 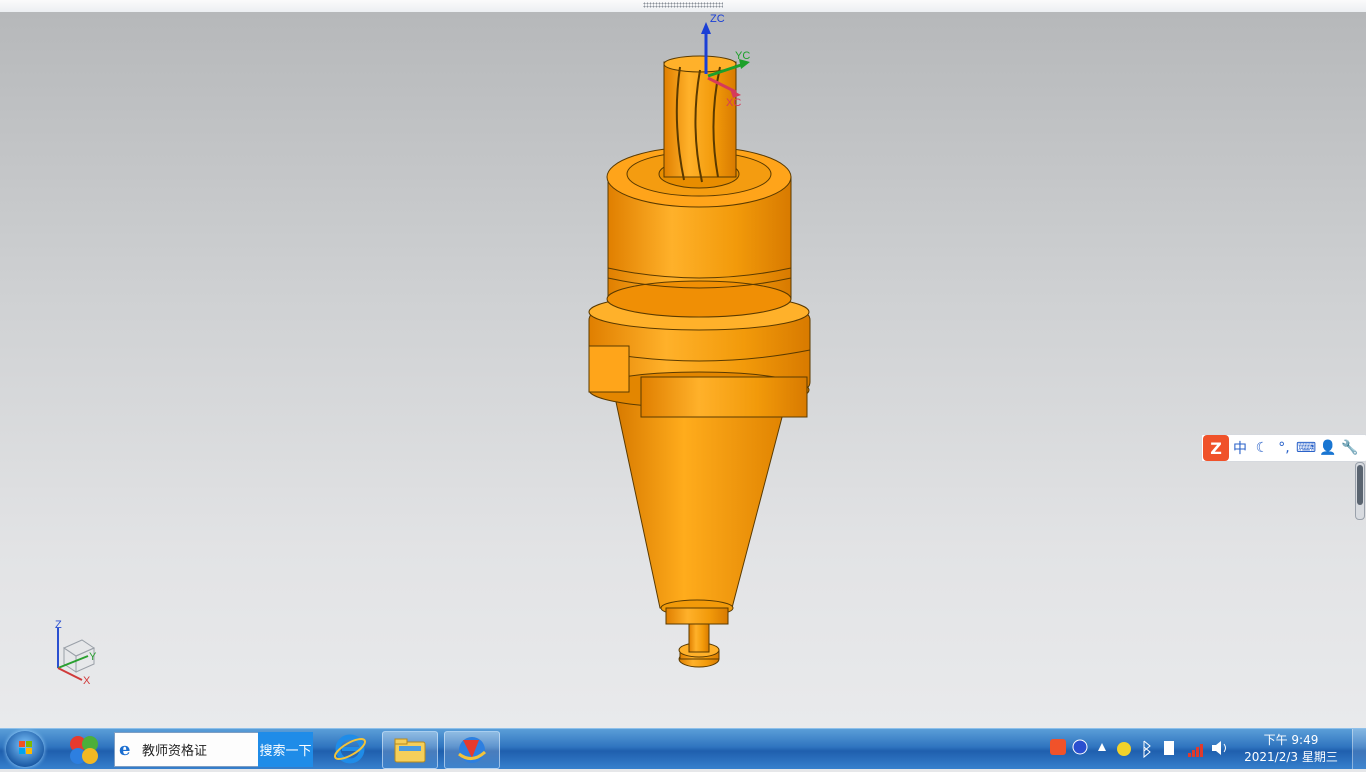 I want to click on ie-small-icon: e, so click(x=125, y=749).